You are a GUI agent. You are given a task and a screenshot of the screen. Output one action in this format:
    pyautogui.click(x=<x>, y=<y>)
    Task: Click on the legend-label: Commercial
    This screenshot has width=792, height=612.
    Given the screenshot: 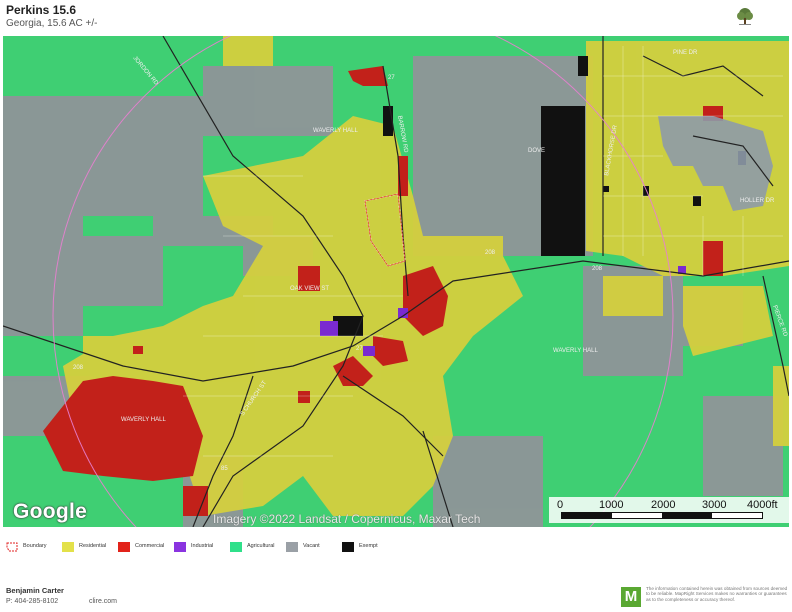 What is the action you would take?
    pyautogui.click(x=150, y=546)
    